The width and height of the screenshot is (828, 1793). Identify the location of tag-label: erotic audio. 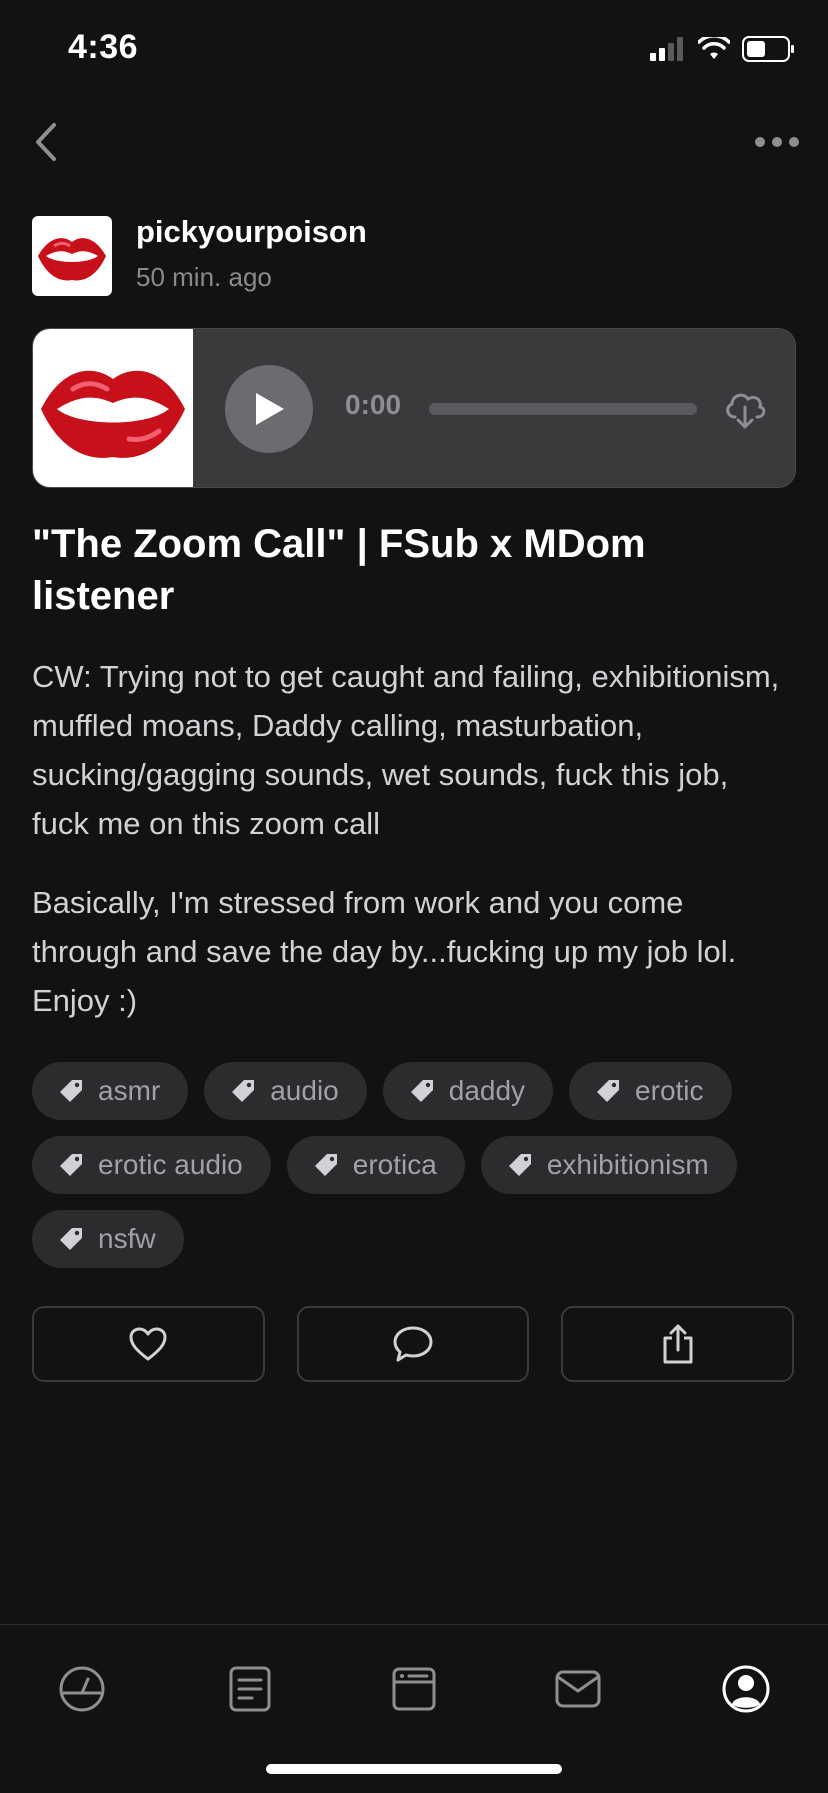
(170, 1164).